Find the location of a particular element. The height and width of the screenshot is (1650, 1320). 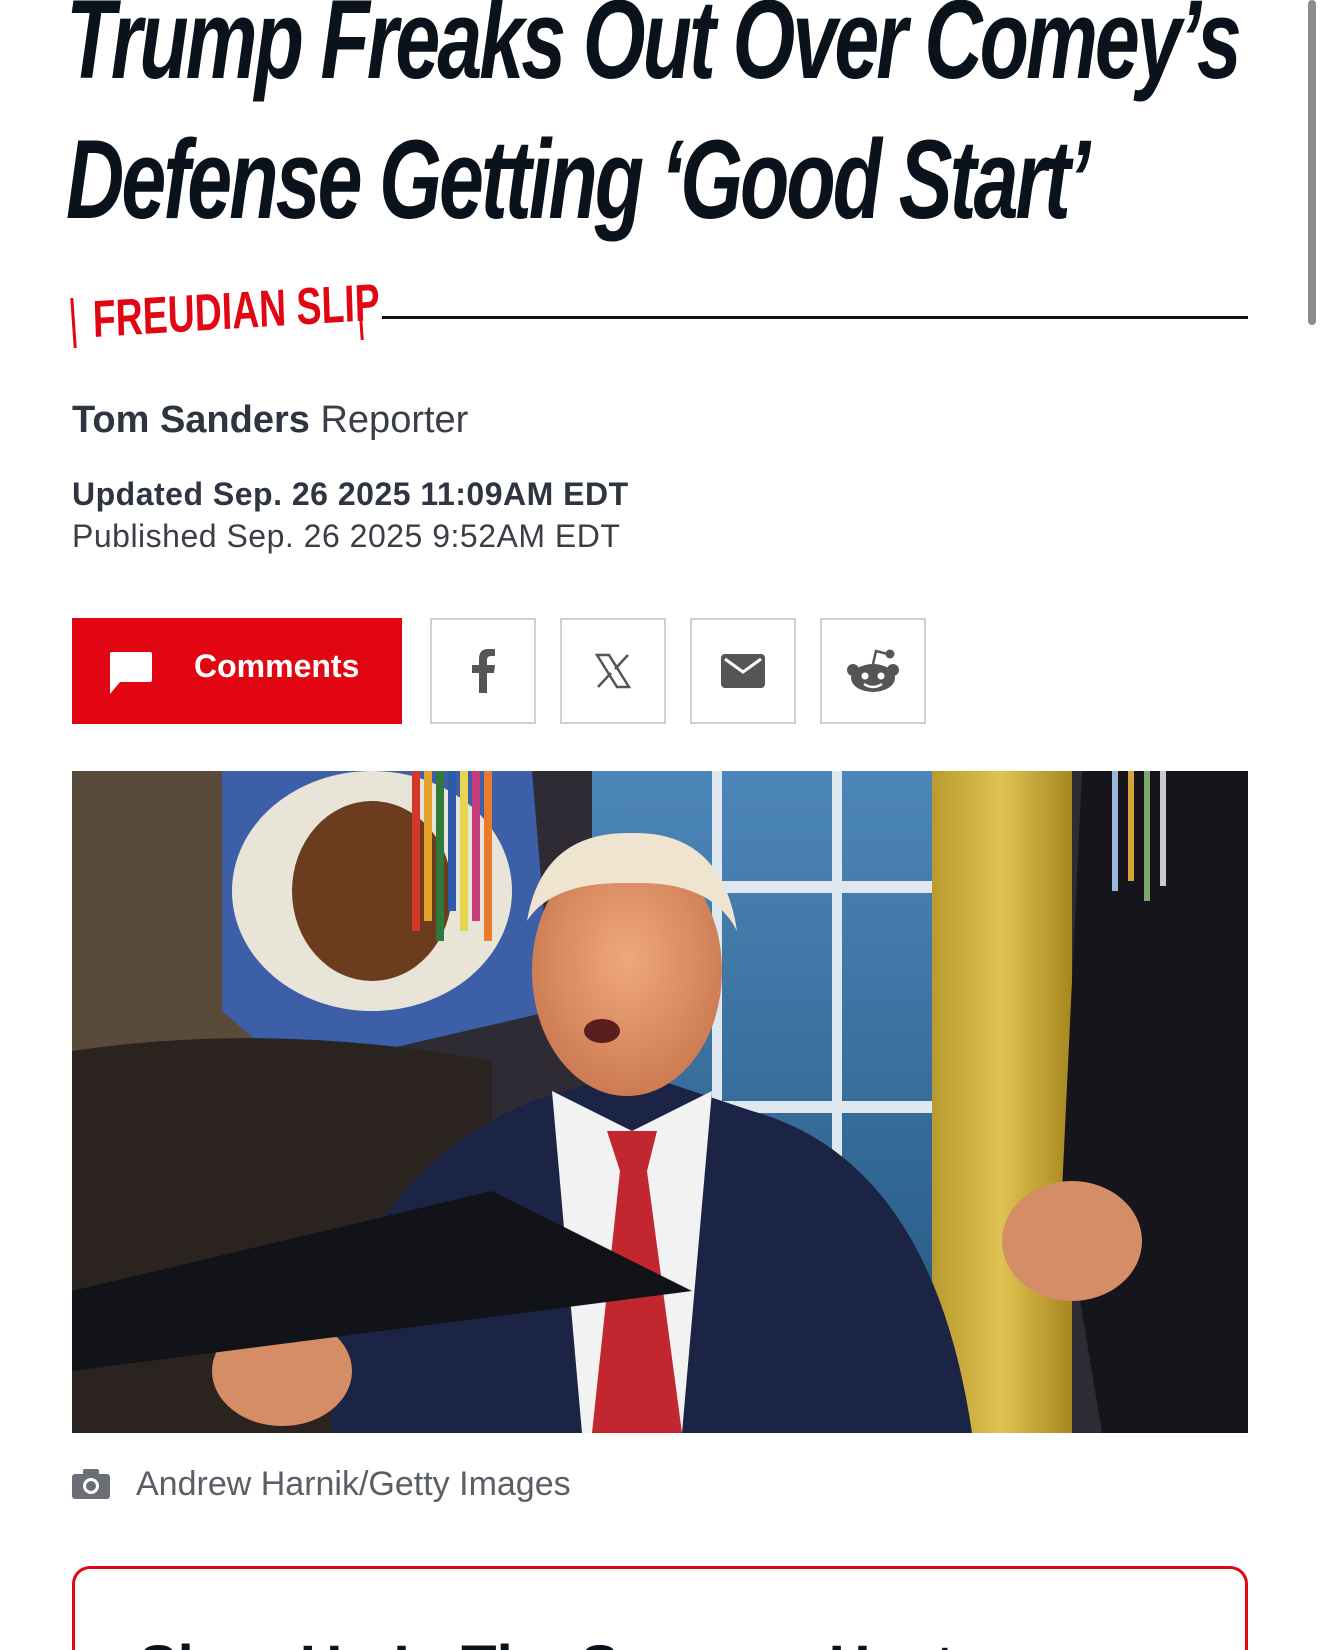

share-email-button is located at coordinates (743, 671).